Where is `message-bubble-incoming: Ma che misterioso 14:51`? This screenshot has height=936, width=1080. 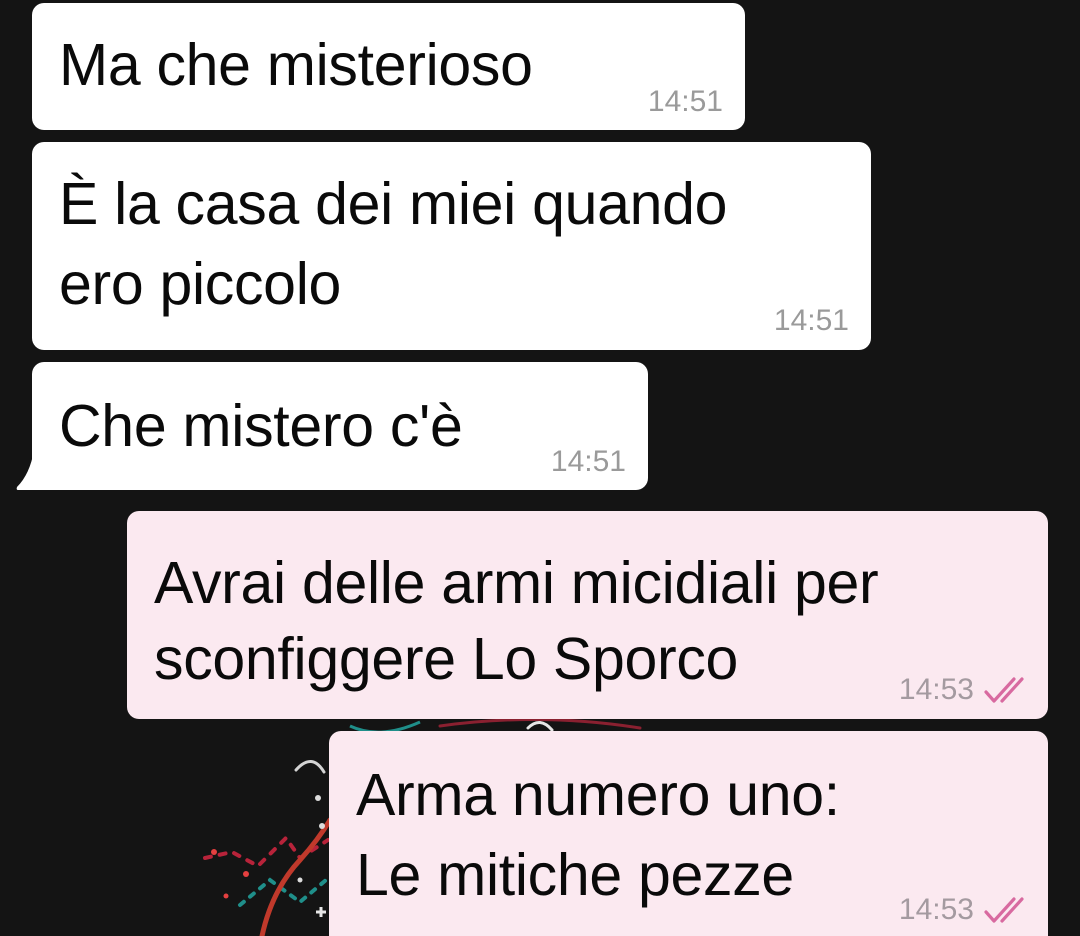 message-bubble-incoming: Ma che misterioso 14:51 is located at coordinates (388, 66).